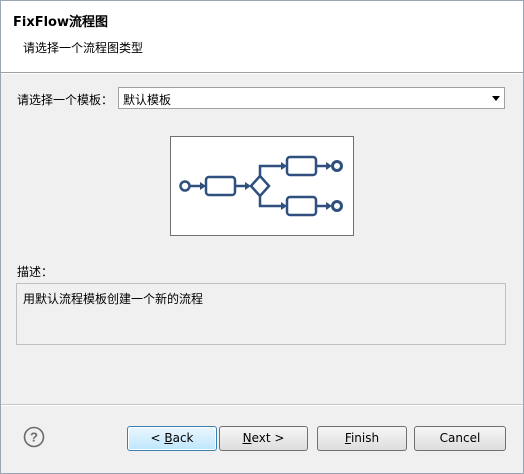 This screenshot has height=474, width=524. I want to click on finish-button-label: inish, so click(365, 438).